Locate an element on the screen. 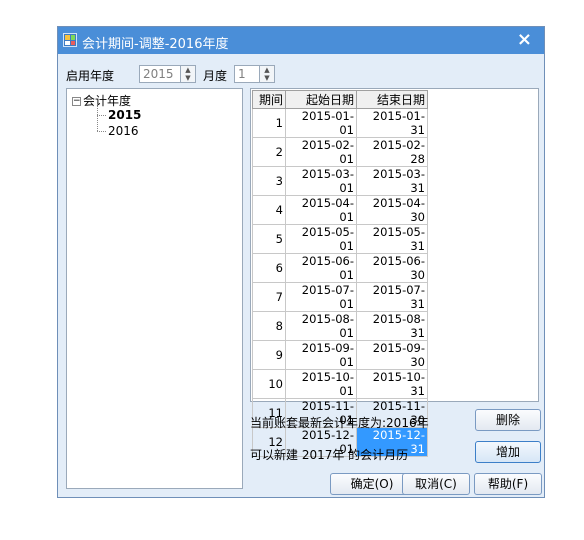 The height and width of the screenshot is (540, 584). table-row: 5 2015-05-01 2015-05-31 is located at coordinates (340, 239).